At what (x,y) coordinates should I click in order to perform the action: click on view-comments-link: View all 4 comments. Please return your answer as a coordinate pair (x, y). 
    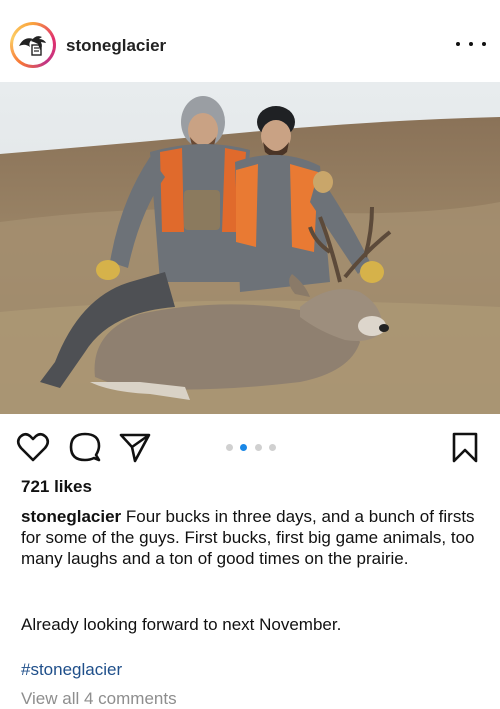
    Looking at the image, I should click on (99, 699).